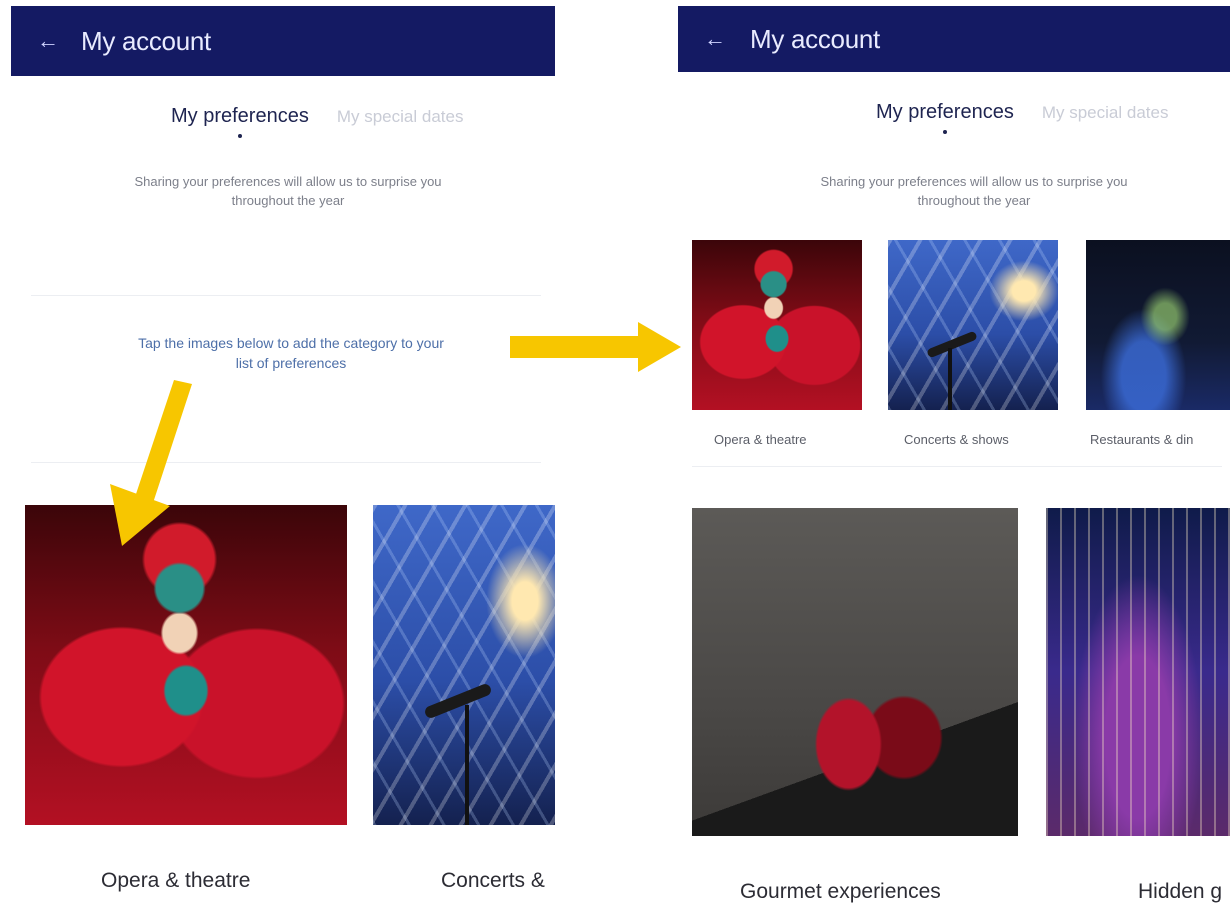  I want to click on category-image-gourmet, so click(855, 672).